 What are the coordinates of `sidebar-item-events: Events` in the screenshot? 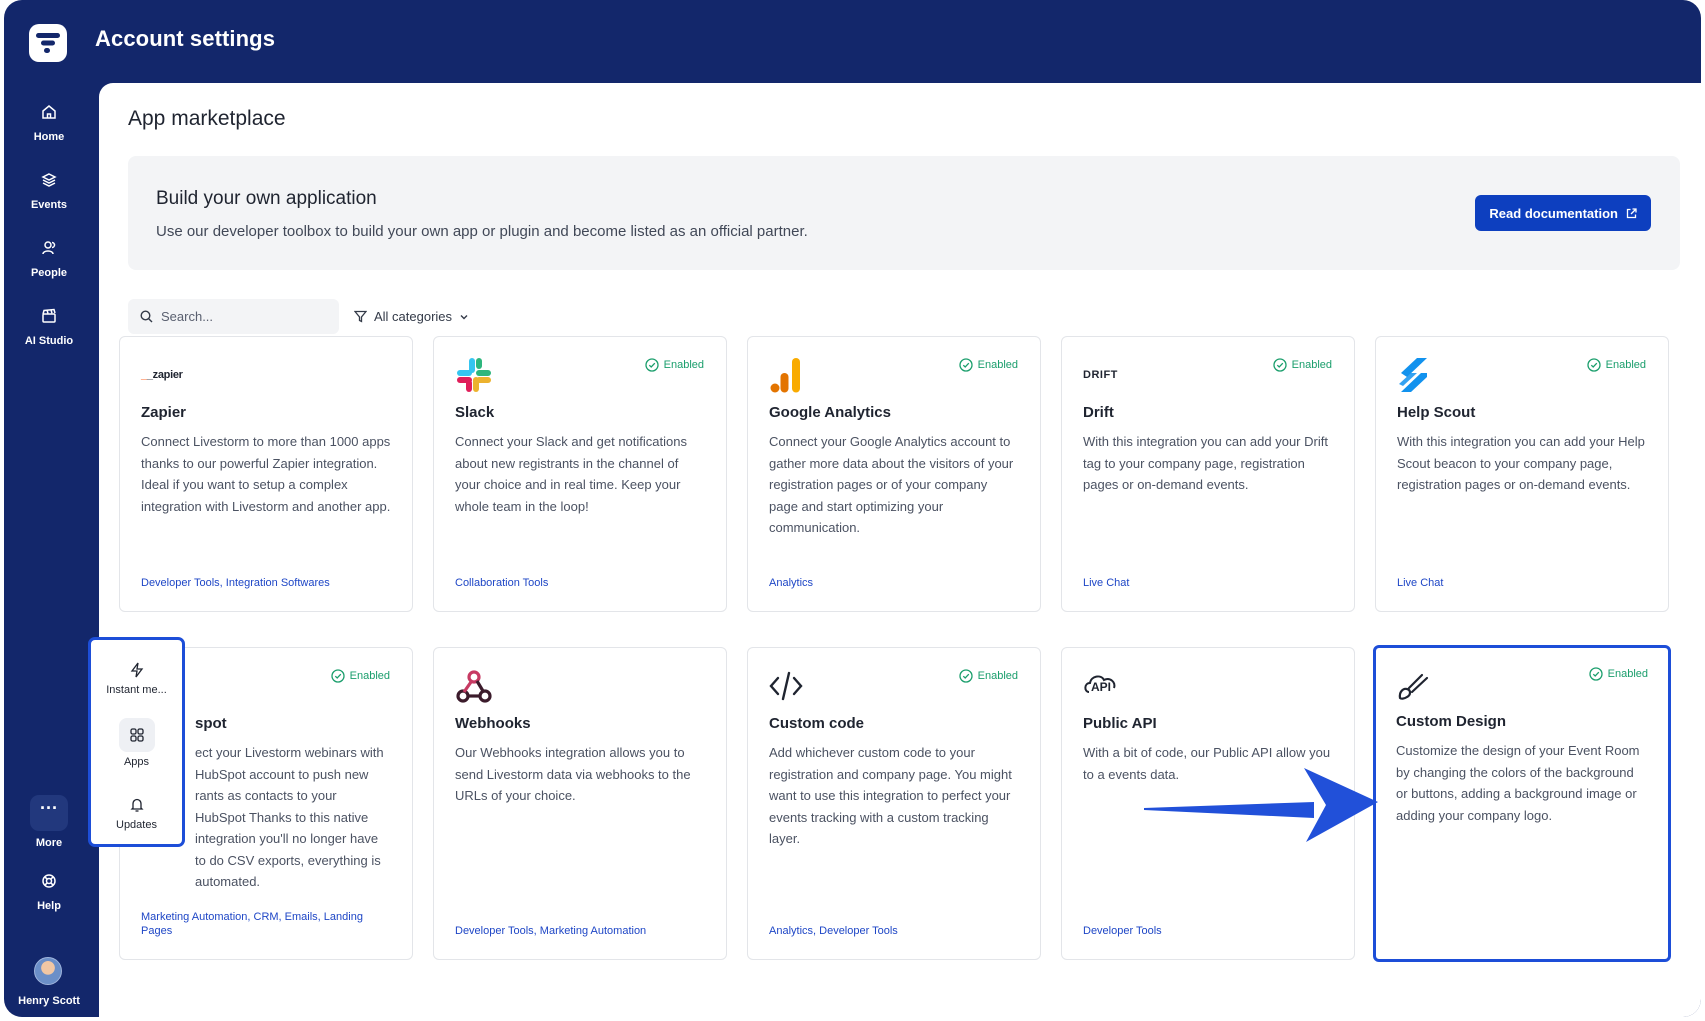 It's located at (49, 192).